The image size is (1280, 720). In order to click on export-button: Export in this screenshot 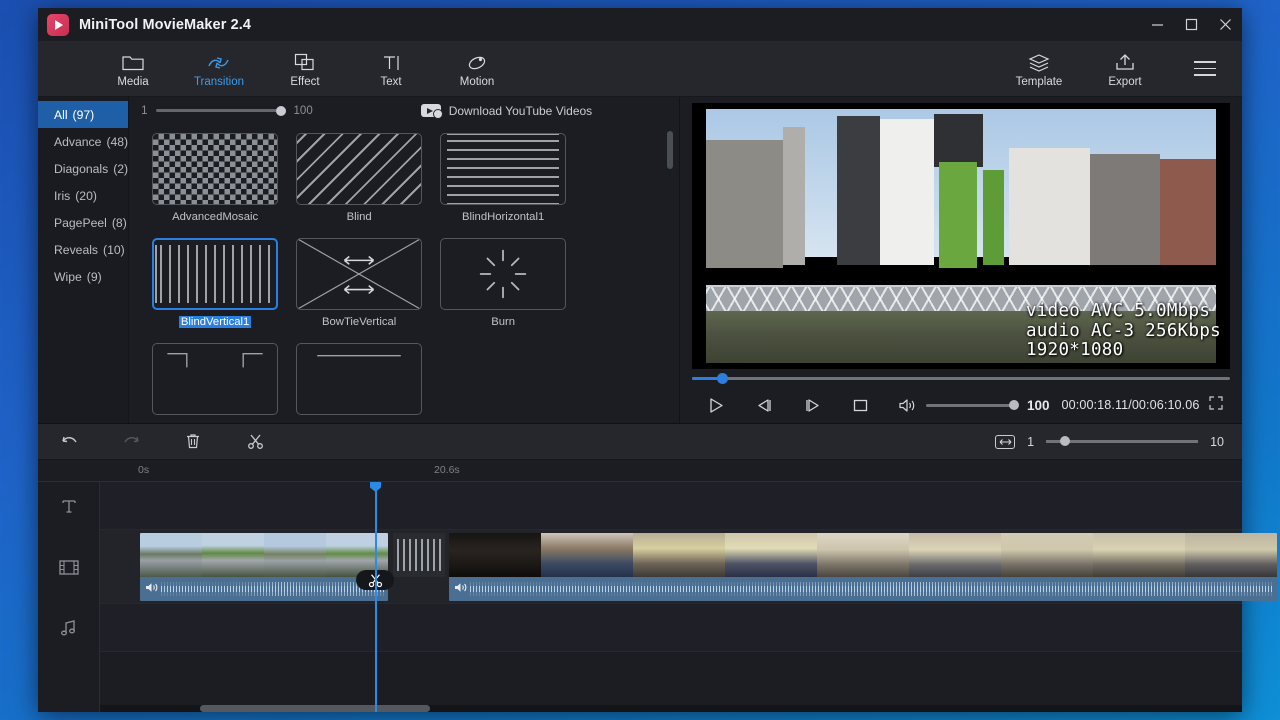, I will do `click(1125, 69)`.